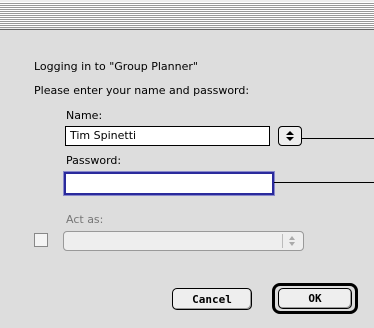  What do you see at coordinates (85, 219) in the screenshot?
I see `act-as-label: Act as:` at bounding box center [85, 219].